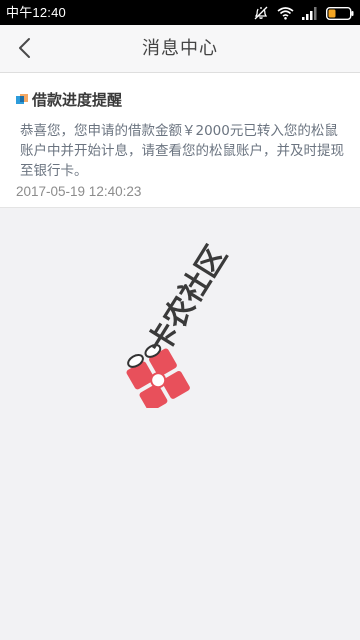 The height and width of the screenshot is (640, 360). Describe the element at coordinates (340, 13) in the screenshot. I see `battery-icon` at that location.